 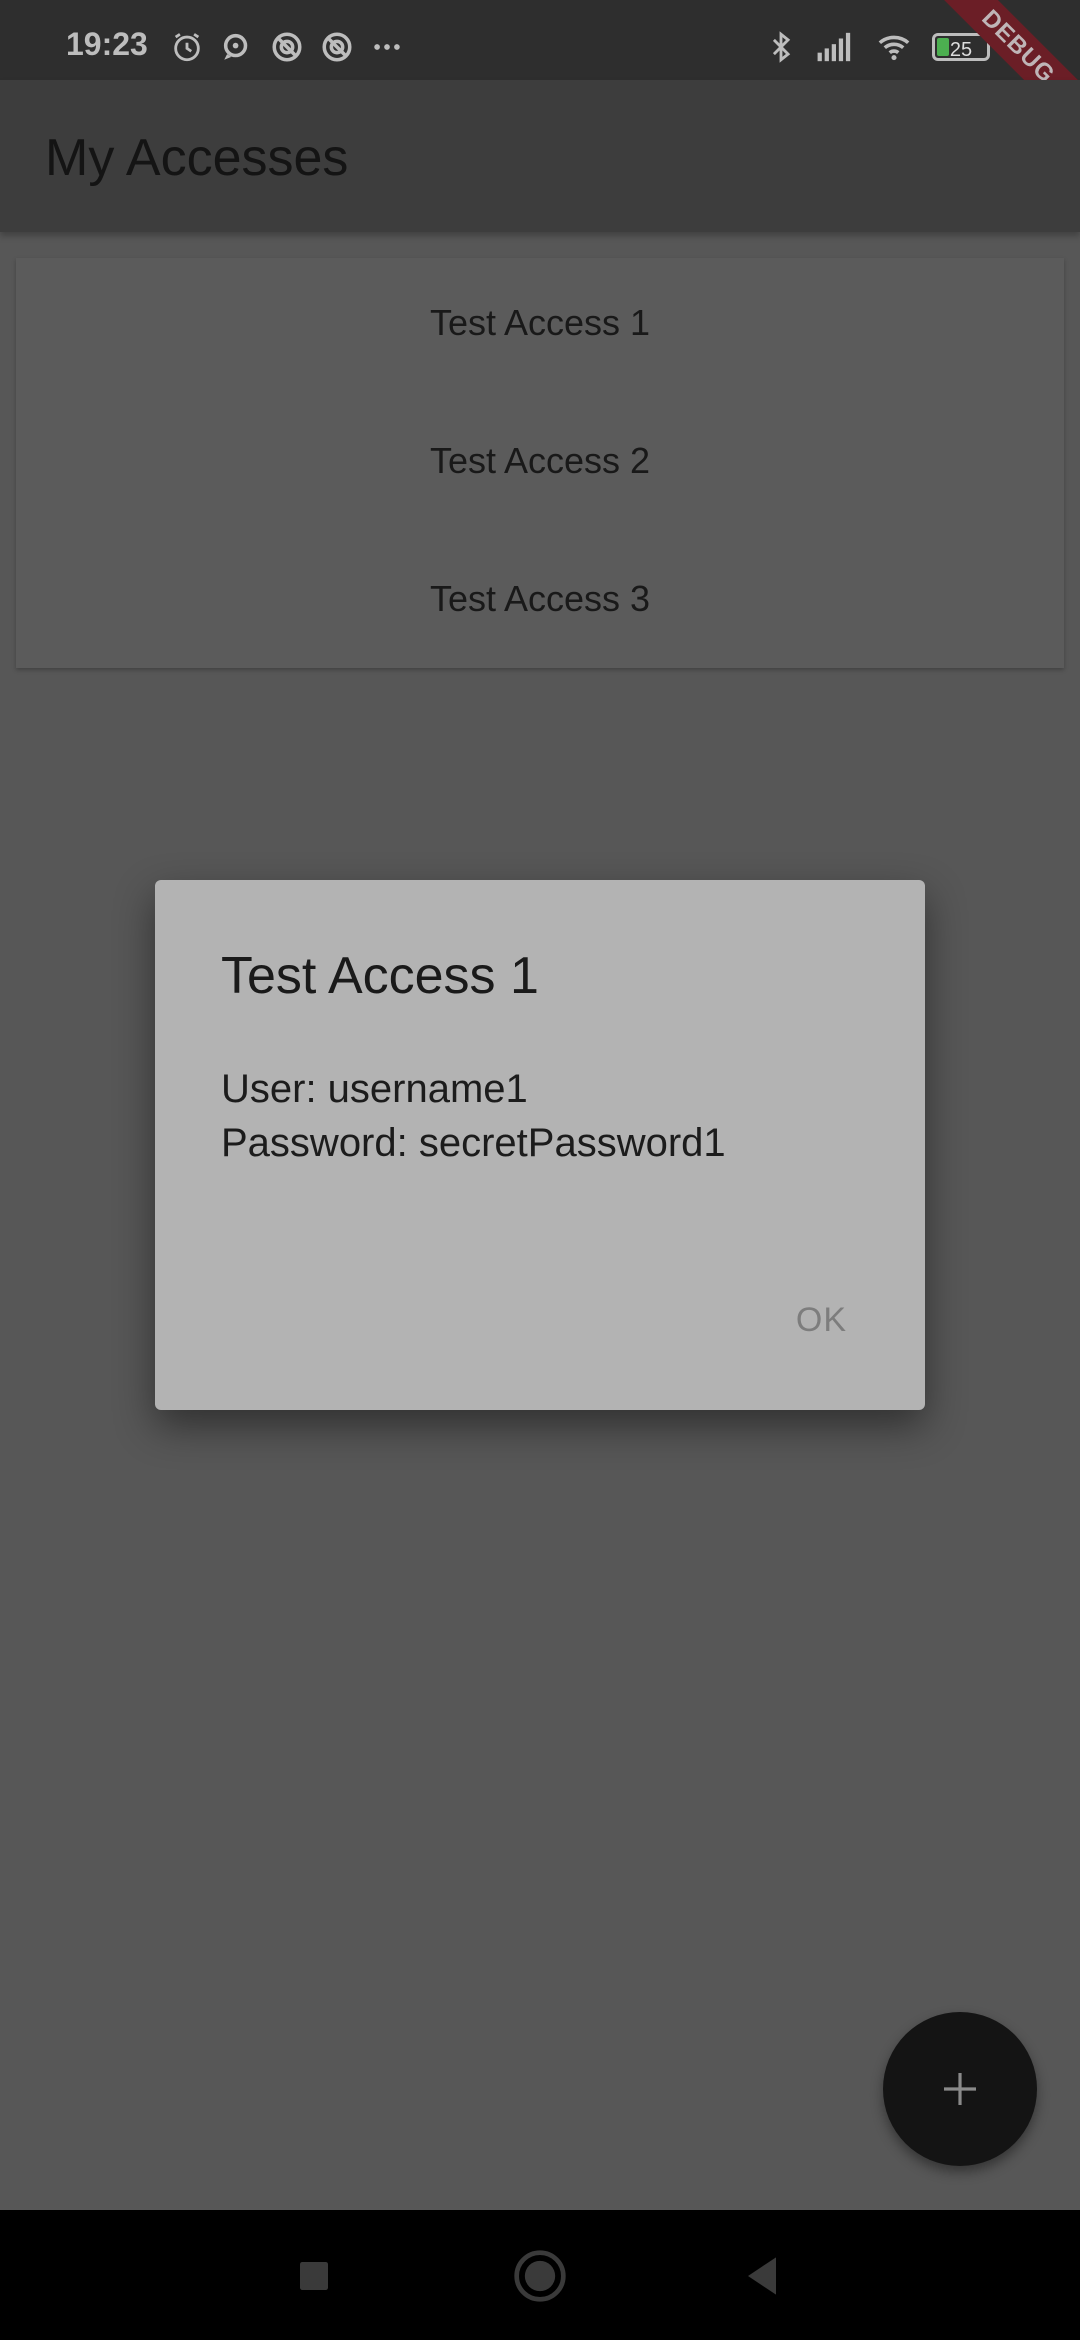 I want to click on dialog-password-line: Password: secretPassword1, so click(x=473, y=1143).